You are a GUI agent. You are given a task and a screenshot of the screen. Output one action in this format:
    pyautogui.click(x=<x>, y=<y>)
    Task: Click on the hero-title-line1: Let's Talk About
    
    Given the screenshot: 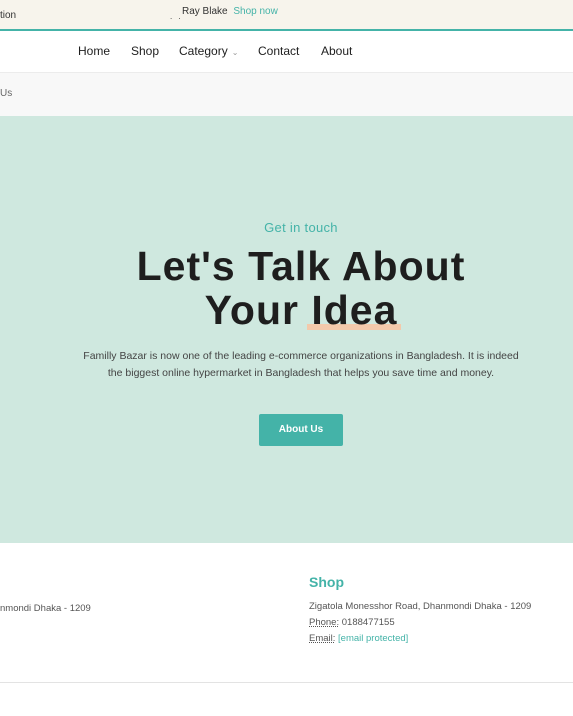 What is the action you would take?
    pyautogui.click(x=301, y=266)
    